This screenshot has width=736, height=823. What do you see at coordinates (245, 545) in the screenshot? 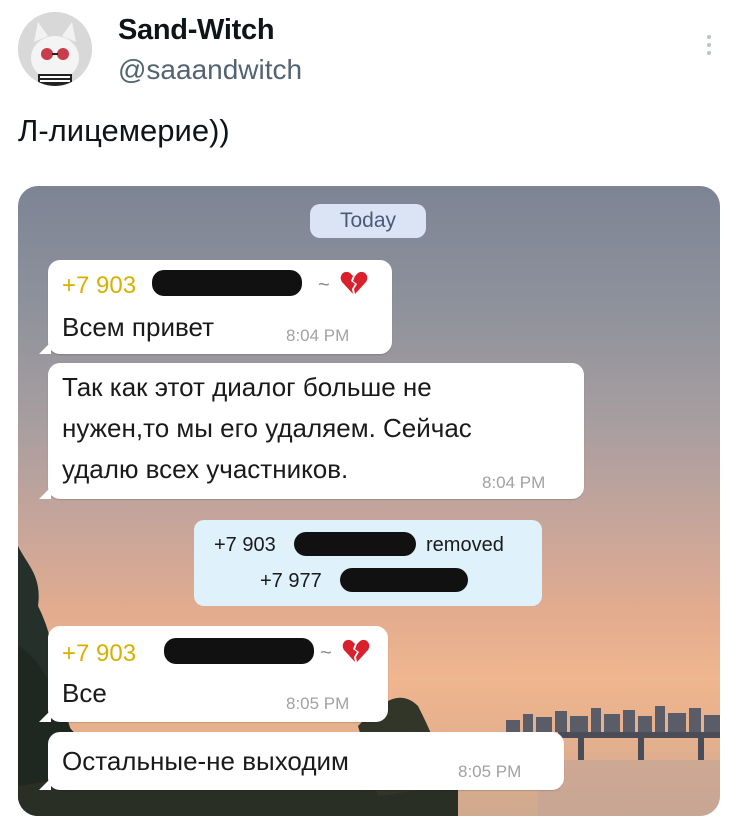
I see `actor-phone: +7 903` at bounding box center [245, 545].